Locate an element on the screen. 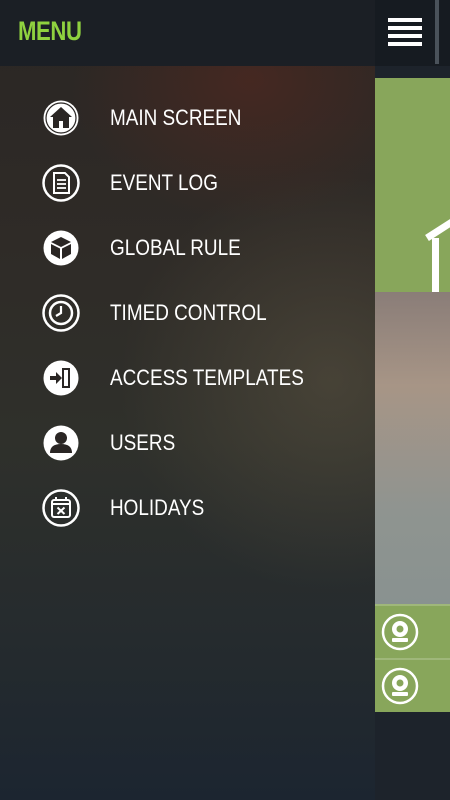  menu-item-label: TIMED CONTROL is located at coordinates (188, 312).